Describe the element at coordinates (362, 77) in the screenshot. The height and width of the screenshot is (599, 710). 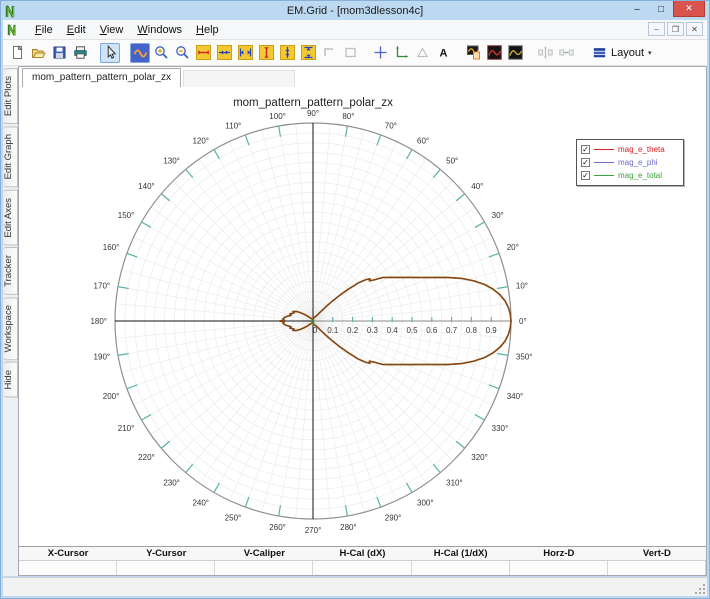
I see `document-tab-bar: mom_pattern_pattern_polar_zx` at that location.